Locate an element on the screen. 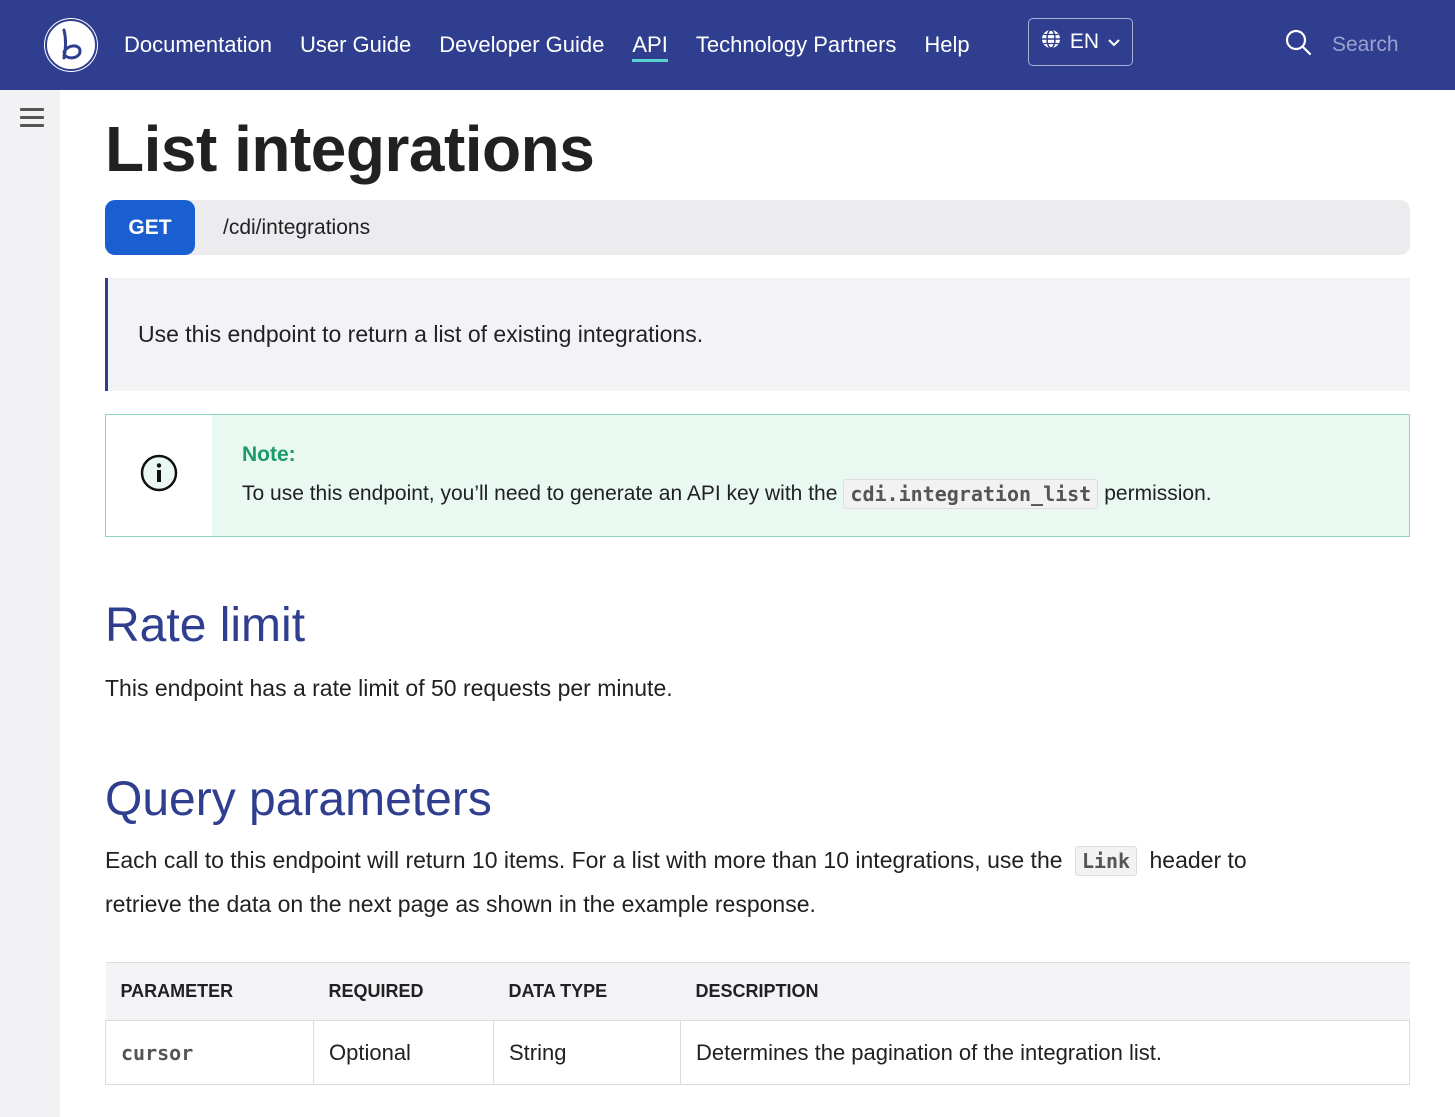  note-icon-cell is located at coordinates (159, 475).